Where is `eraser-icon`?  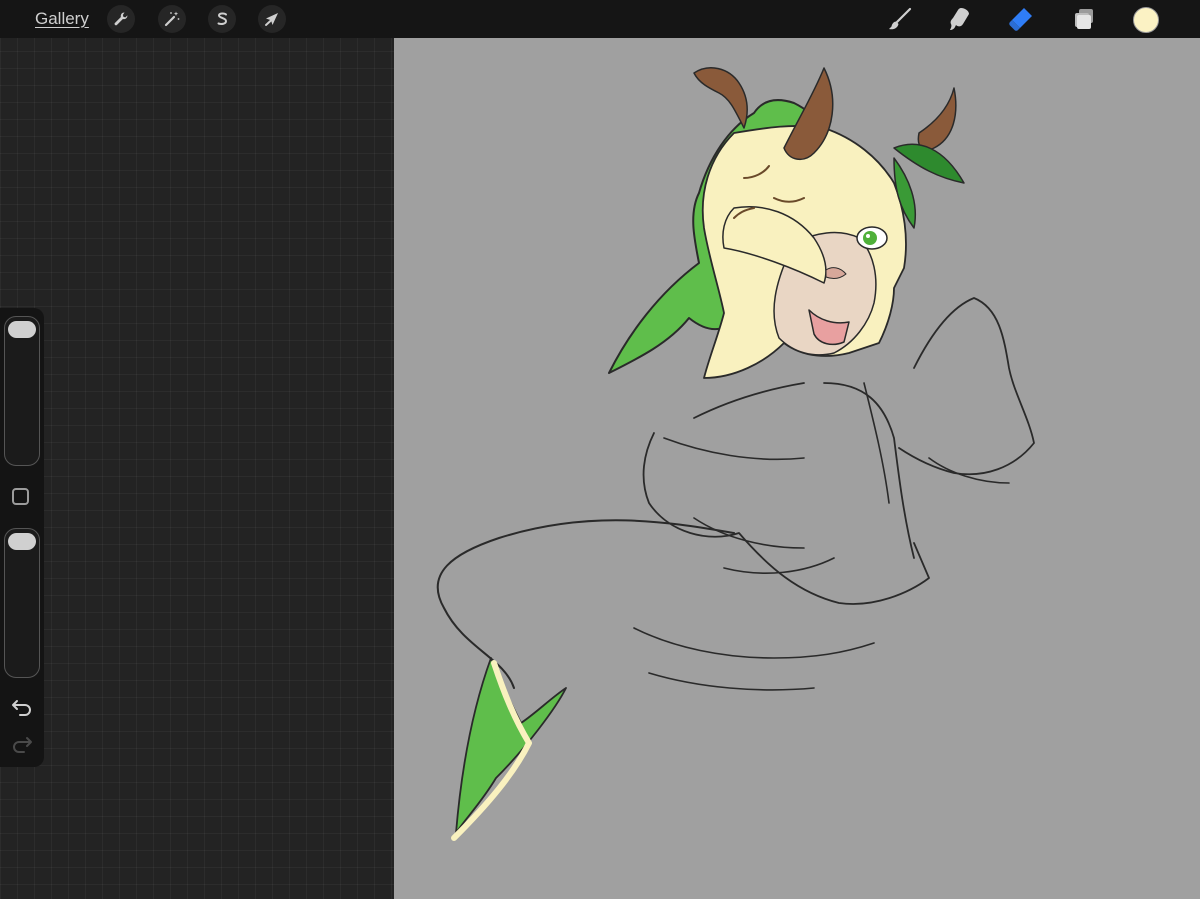 eraser-icon is located at coordinates (1020, 19).